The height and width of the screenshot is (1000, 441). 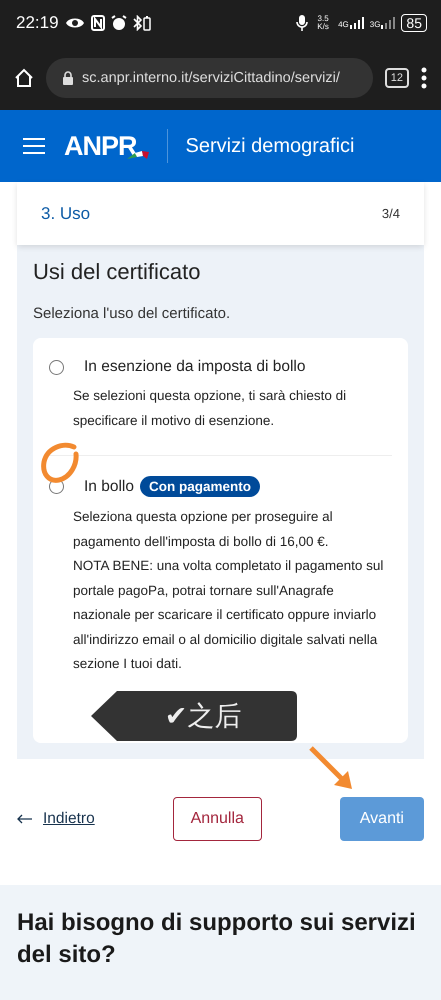 What do you see at coordinates (74, 23) in the screenshot?
I see `eye-icon` at bounding box center [74, 23].